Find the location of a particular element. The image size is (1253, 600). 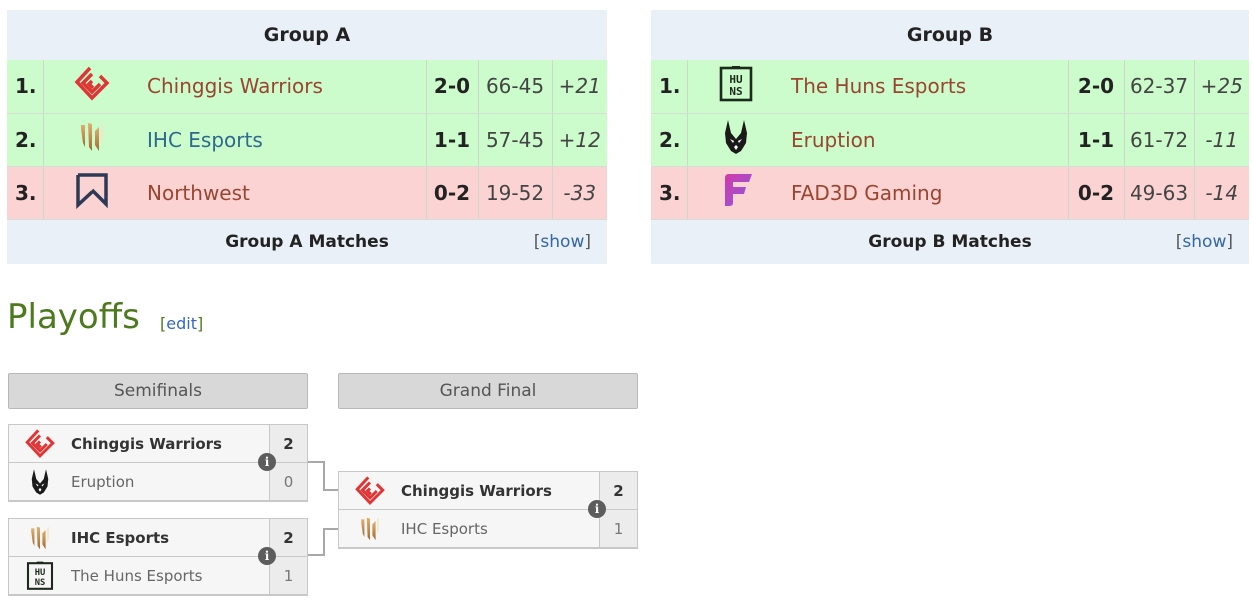

team-link: Northwest is located at coordinates (198, 193).